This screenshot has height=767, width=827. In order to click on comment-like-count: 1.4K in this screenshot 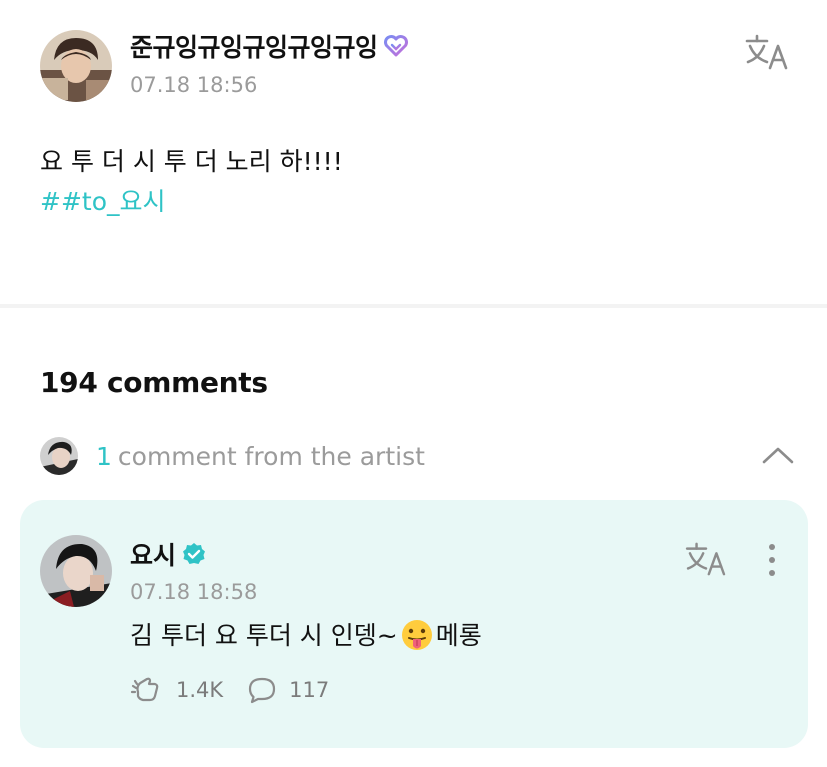, I will do `click(200, 690)`.